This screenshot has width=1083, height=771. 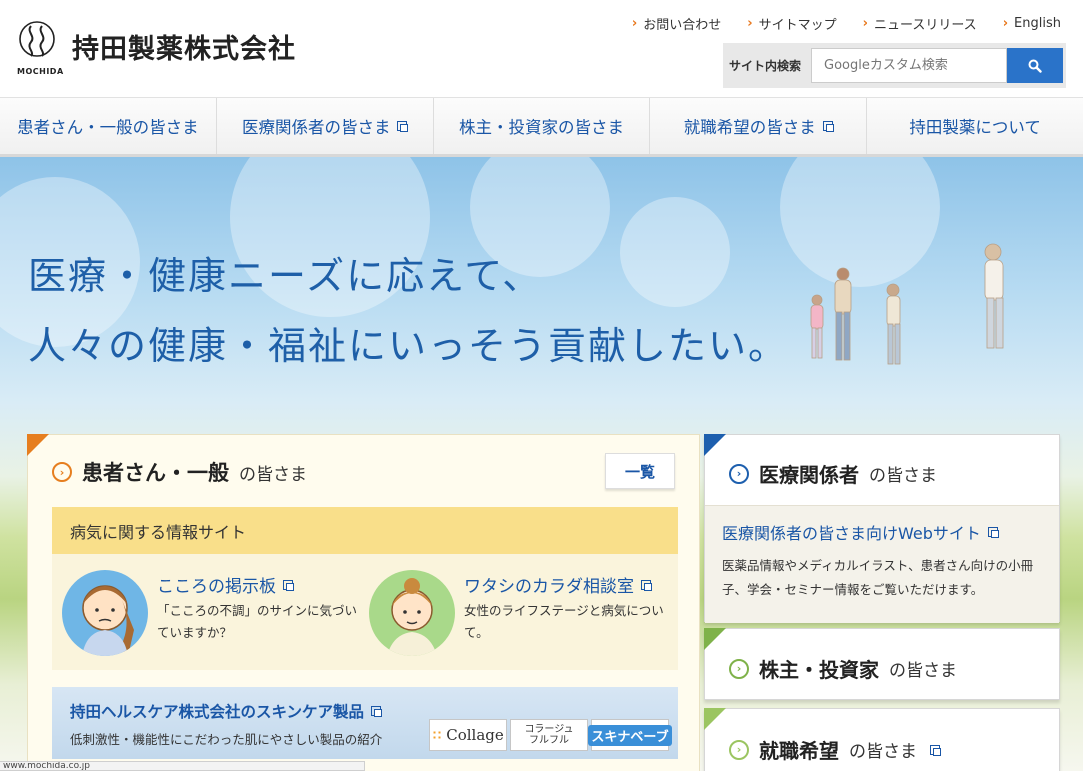 I want to click on english-link: › English, so click(x=1032, y=23).